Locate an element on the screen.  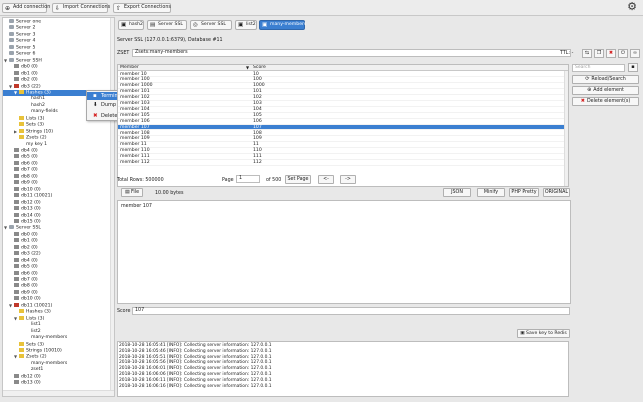
tab-list2: ▣ list2 is located at coordinates (246, 25).